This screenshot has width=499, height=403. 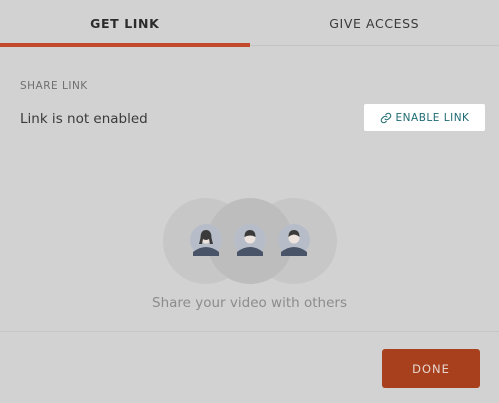 What do you see at coordinates (54, 86) in the screenshot?
I see `share-link-section-label: SHARE LINK` at bounding box center [54, 86].